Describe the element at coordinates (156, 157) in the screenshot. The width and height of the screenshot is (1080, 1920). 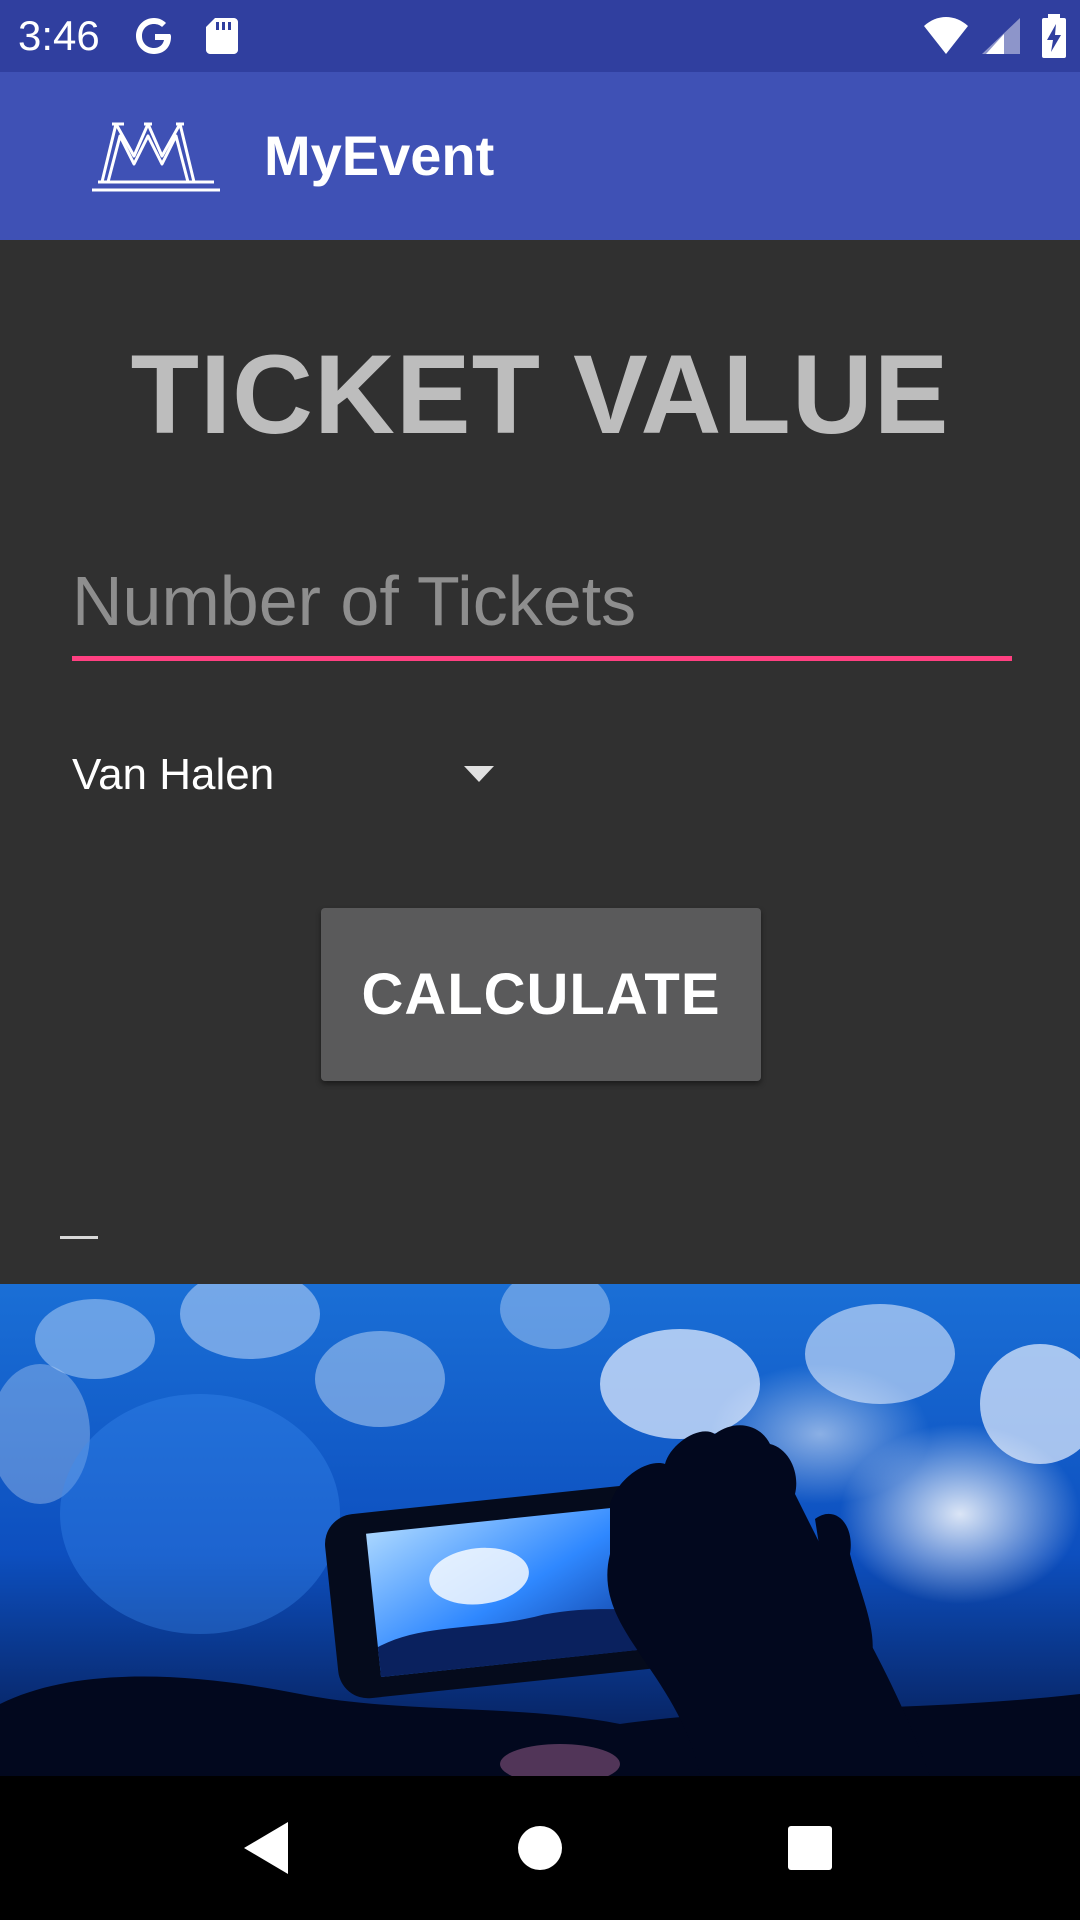
I see `myevent-logo-icon` at that location.